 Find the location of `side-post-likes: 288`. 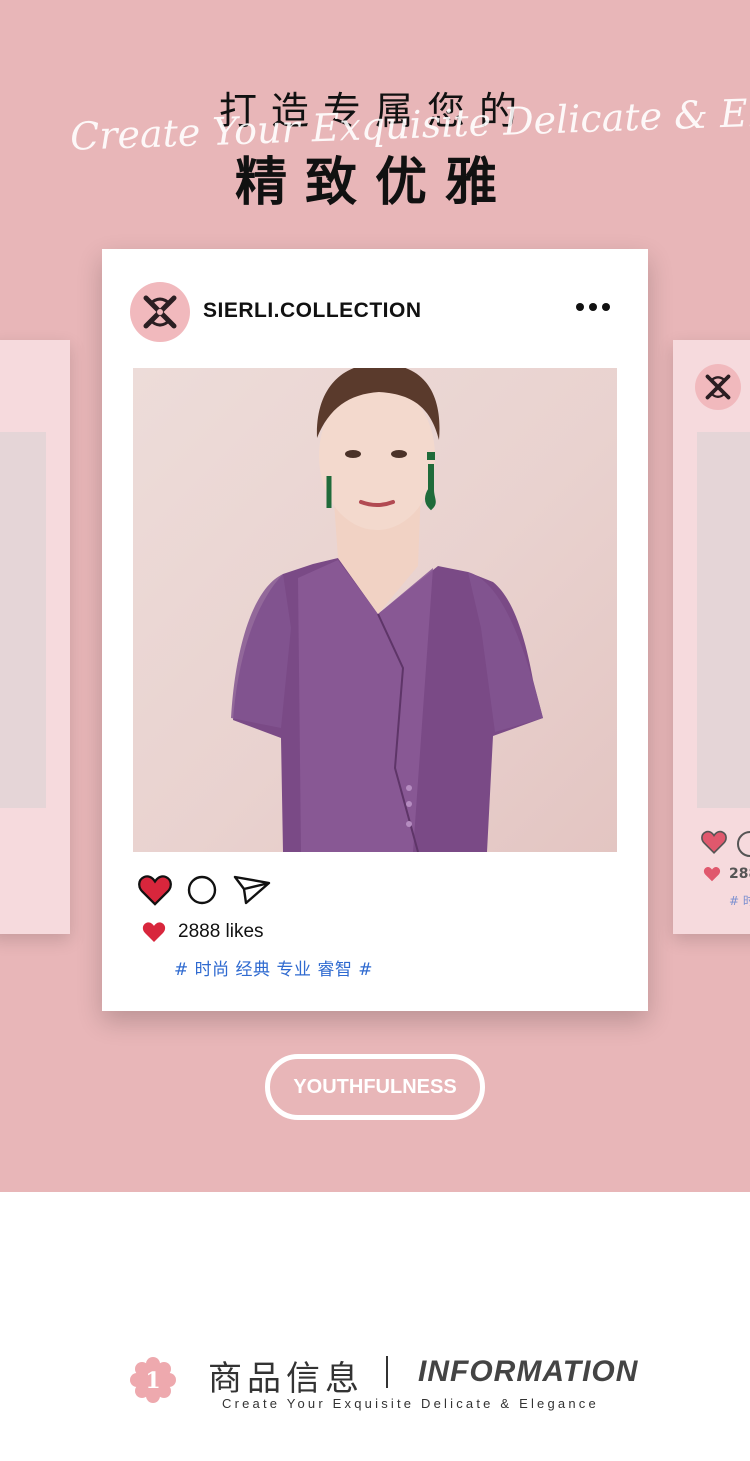

side-post-likes: 288 is located at coordinates (739, 874).